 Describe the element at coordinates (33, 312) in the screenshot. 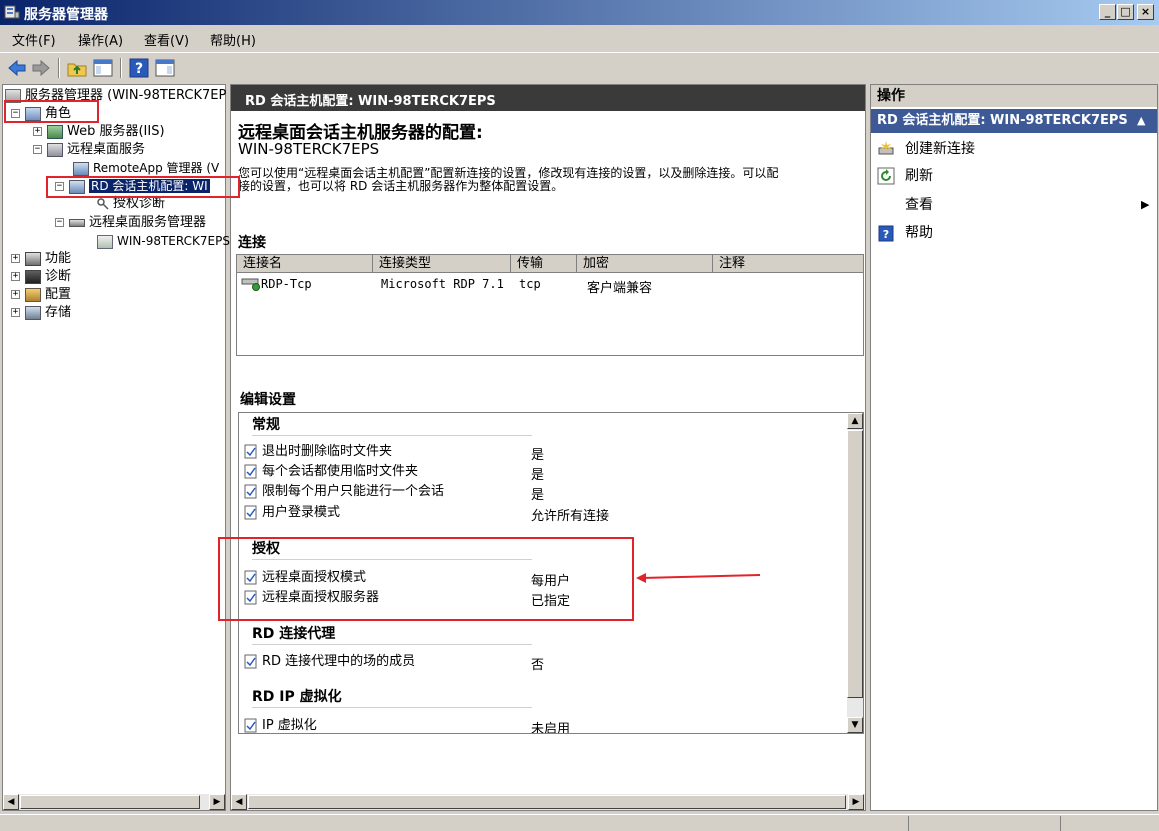

I see `storage-icon` at that location.